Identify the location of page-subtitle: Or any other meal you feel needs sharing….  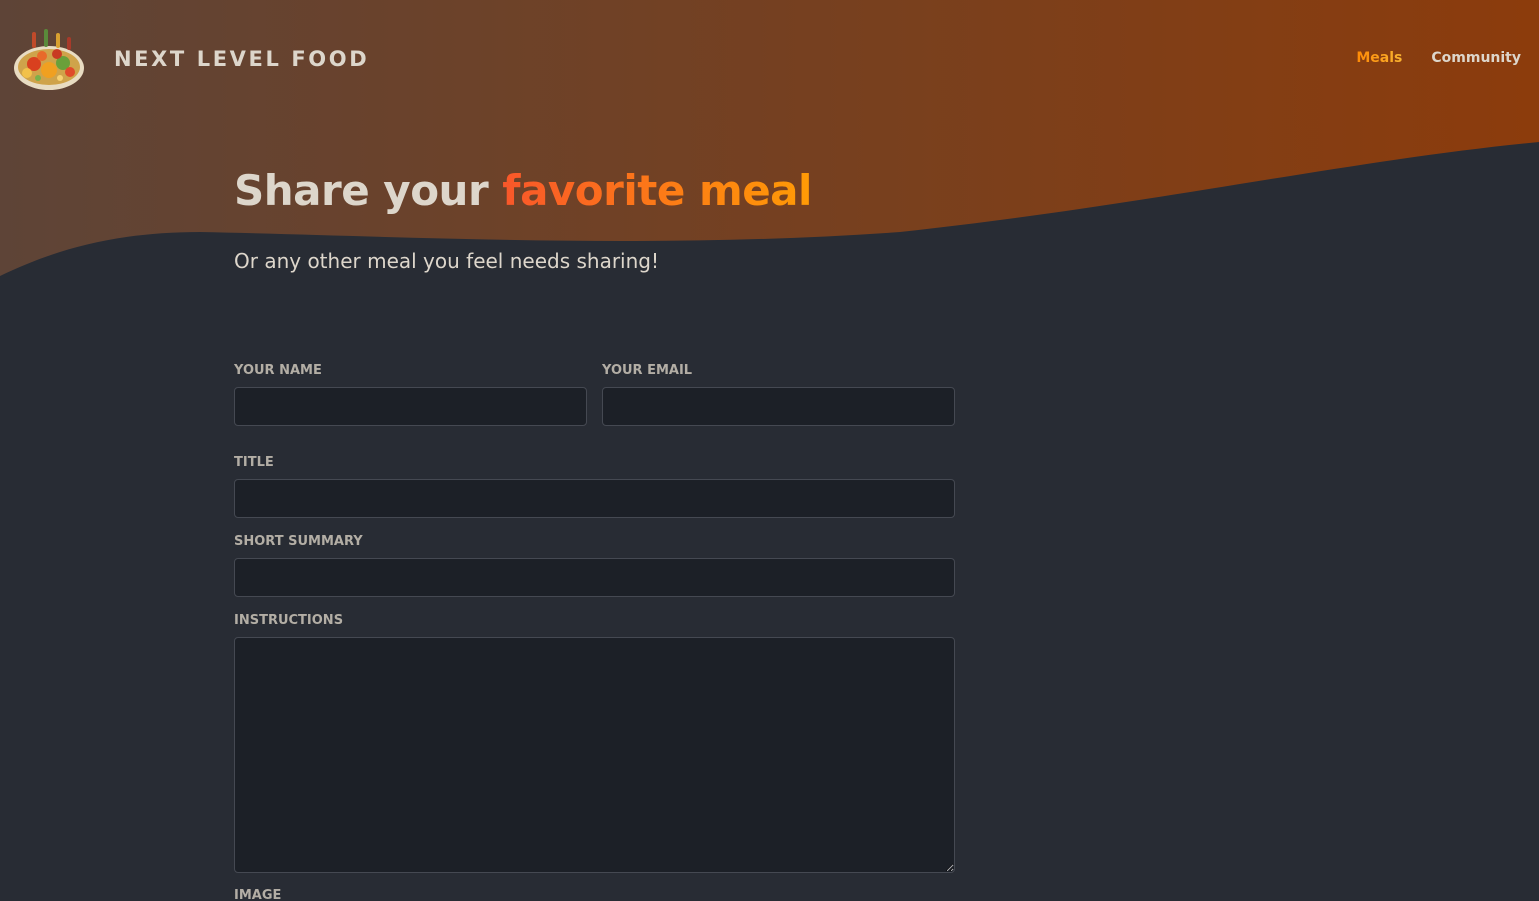
(446, 261).